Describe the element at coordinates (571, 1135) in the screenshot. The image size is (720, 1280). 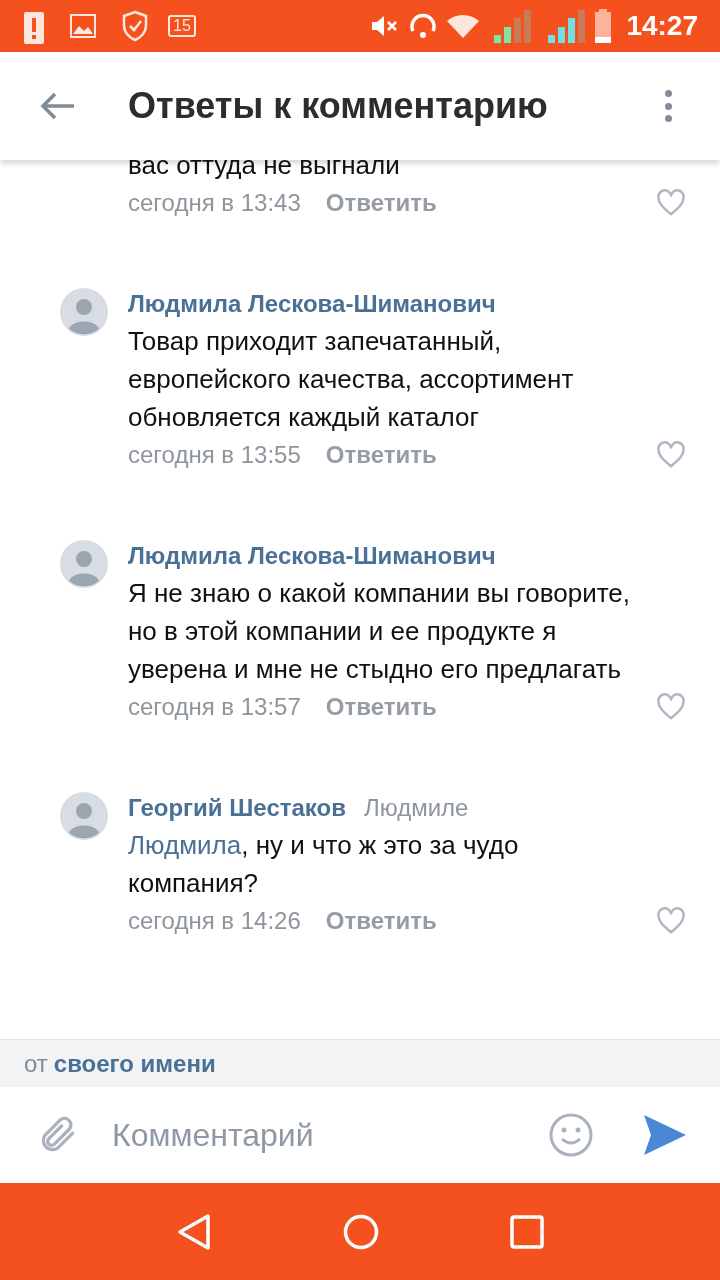
I see `emoji-icon` at that location.